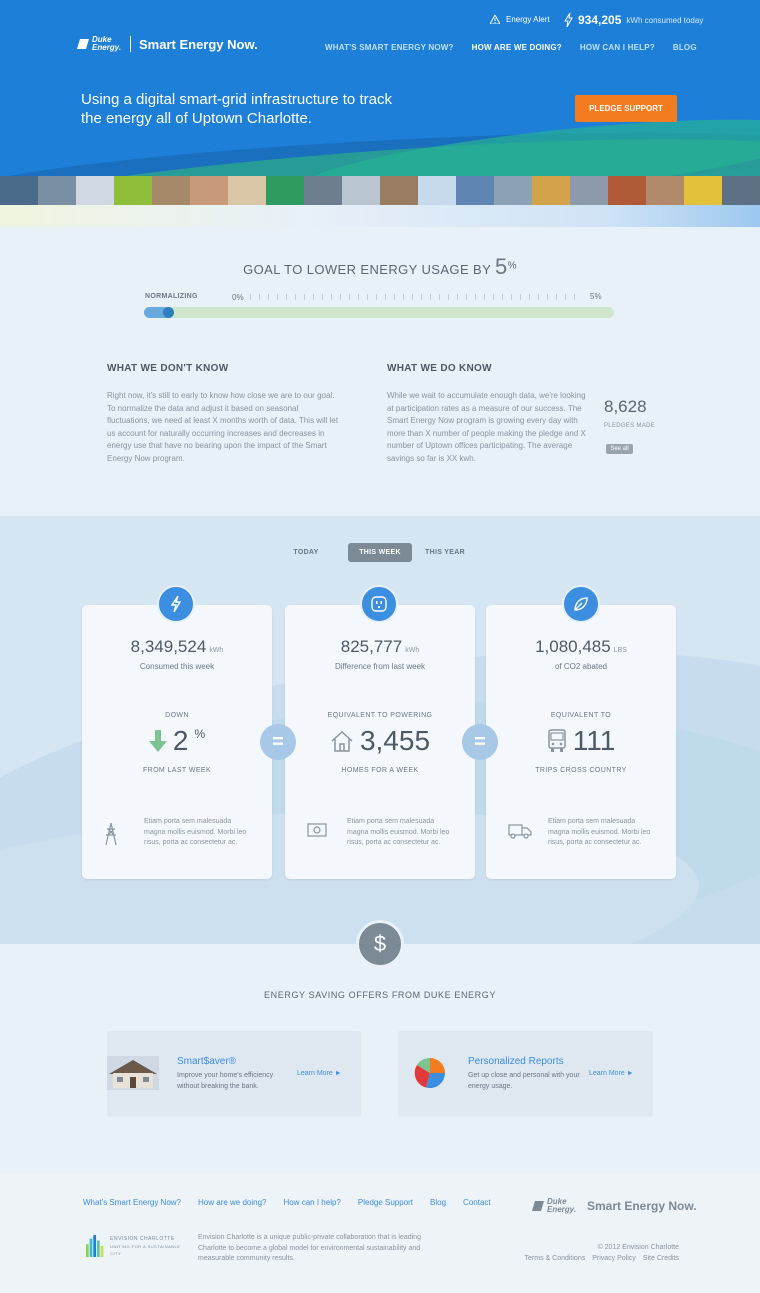 This screenshot has width=760, height=1293. I want to click on stat-eq-value: 111, so click(581, 741).